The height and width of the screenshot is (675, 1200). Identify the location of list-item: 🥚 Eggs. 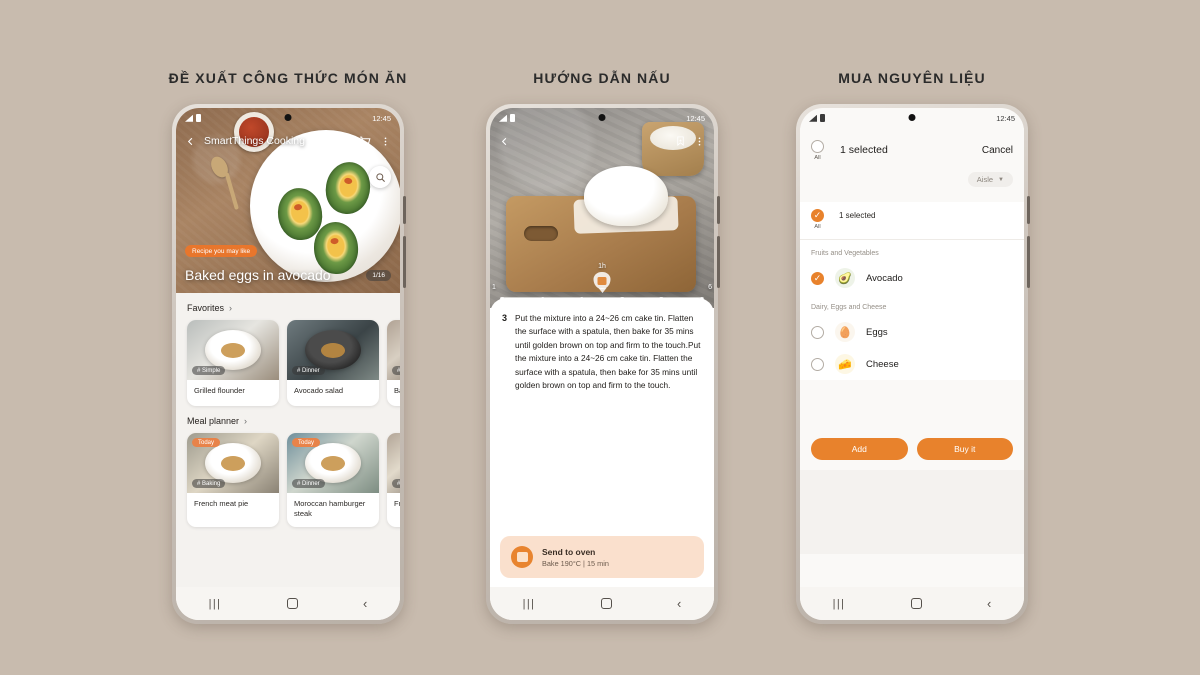
(912, 332).